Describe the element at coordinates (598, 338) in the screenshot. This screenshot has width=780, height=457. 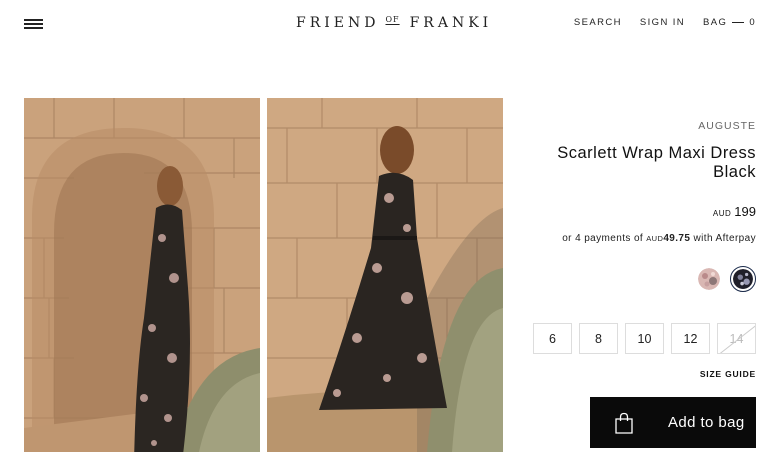
I see `size-option: 8` at that location.